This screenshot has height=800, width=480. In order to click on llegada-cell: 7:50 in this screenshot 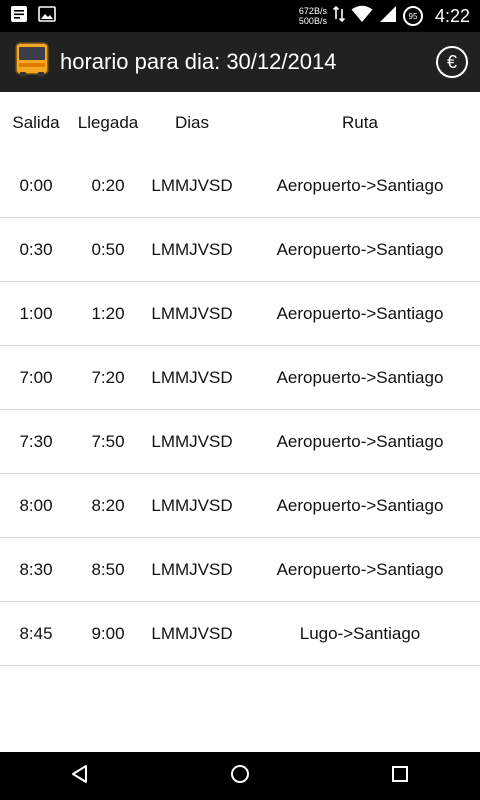, I will do `click(108, 441)`.